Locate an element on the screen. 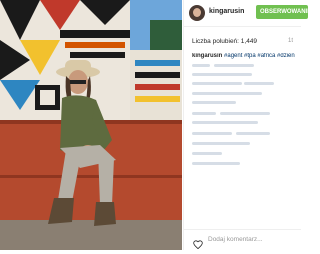 This screenshot has height=254, width=320. heart-icon is located at coordinates (198, 245).